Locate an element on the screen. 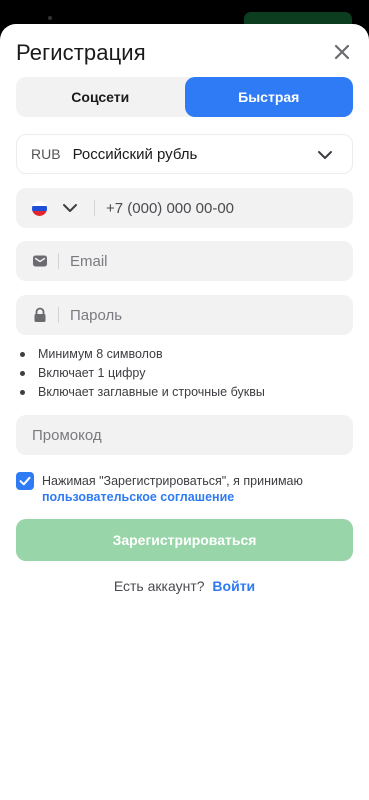 Image resolution: width=369 pixels, height=800 pixels. currency-select: RUB Российский рубль is located at coordinates (184, 154).